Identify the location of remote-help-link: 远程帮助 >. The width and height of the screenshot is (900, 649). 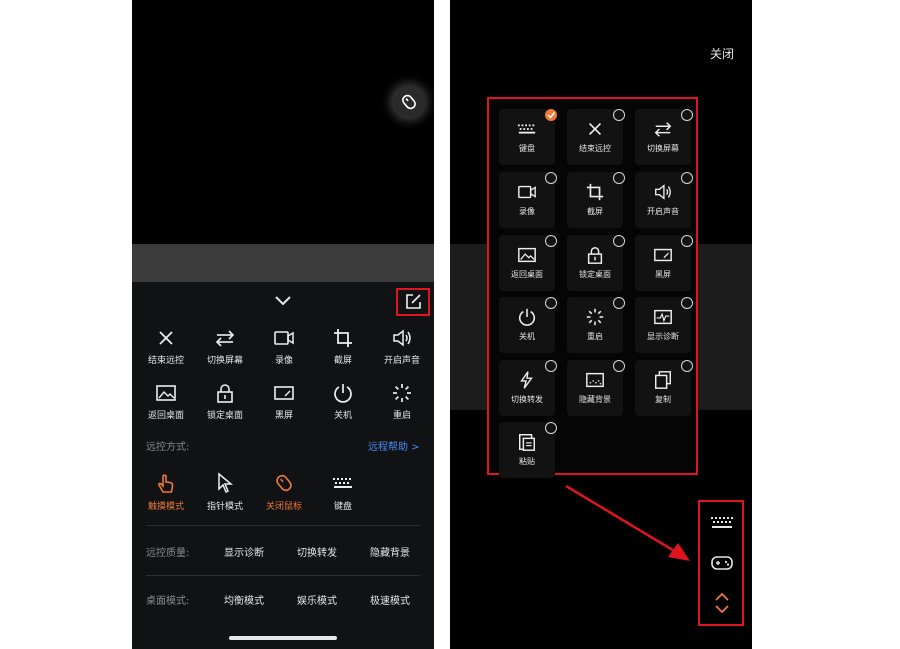
(394, 445).